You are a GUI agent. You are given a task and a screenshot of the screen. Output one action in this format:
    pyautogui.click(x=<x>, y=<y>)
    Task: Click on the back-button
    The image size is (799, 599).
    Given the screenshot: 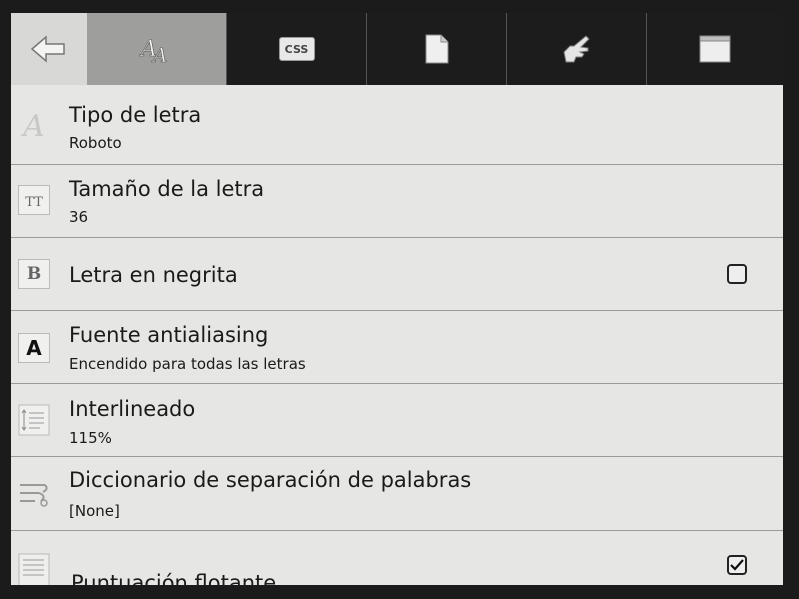 What is the action you would take?
    pyautogui.click(x=49, y=49)
    